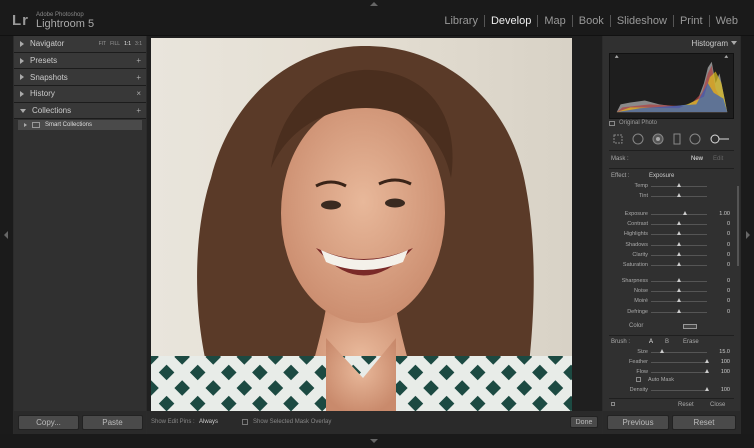 This screenshot has width=754, height=448. What do you see at coordinates (138, 77) in the screenshot?
I see `add-snapshot-button: +` at bounding box center [138, 77].